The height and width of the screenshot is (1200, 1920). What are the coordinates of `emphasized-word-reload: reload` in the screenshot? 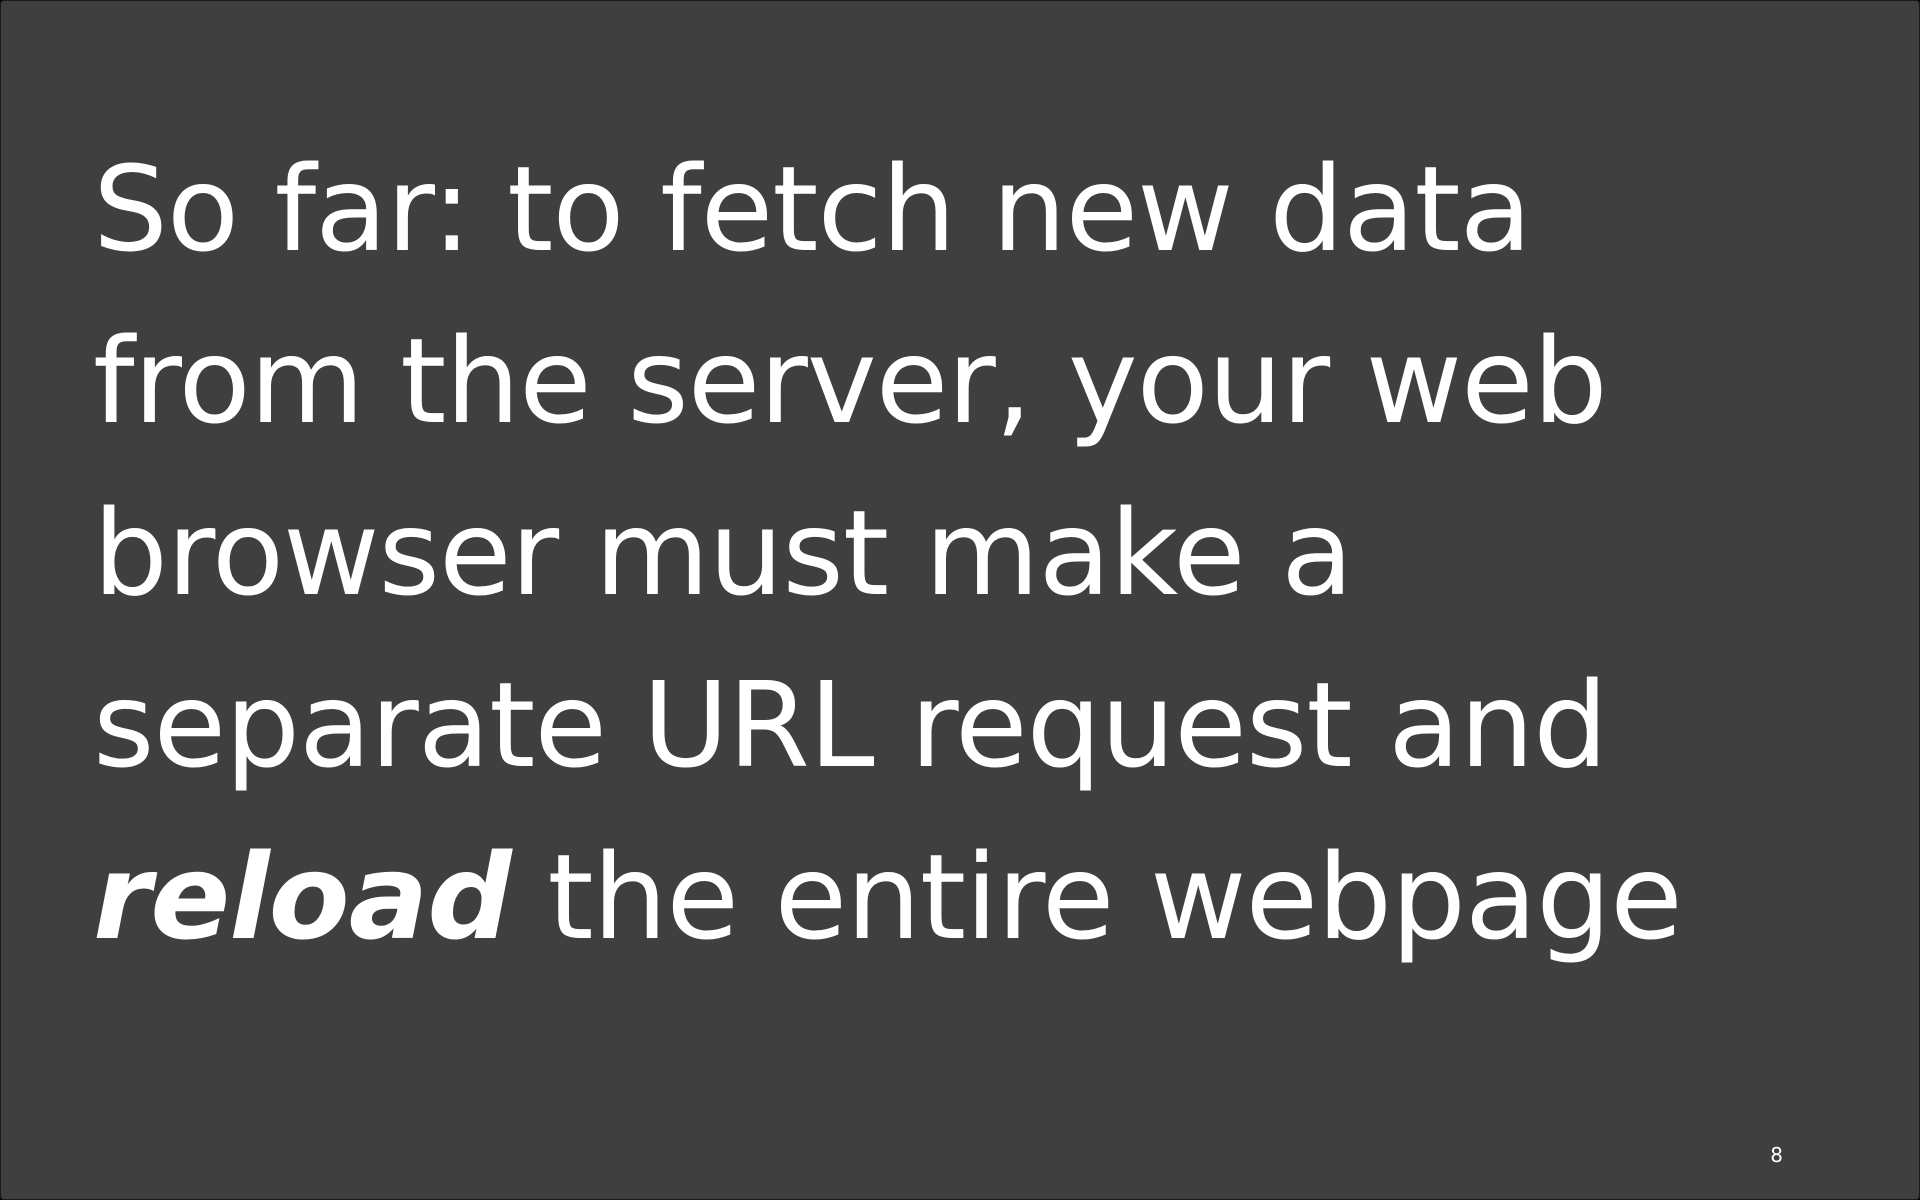 It's located at (302, 897).